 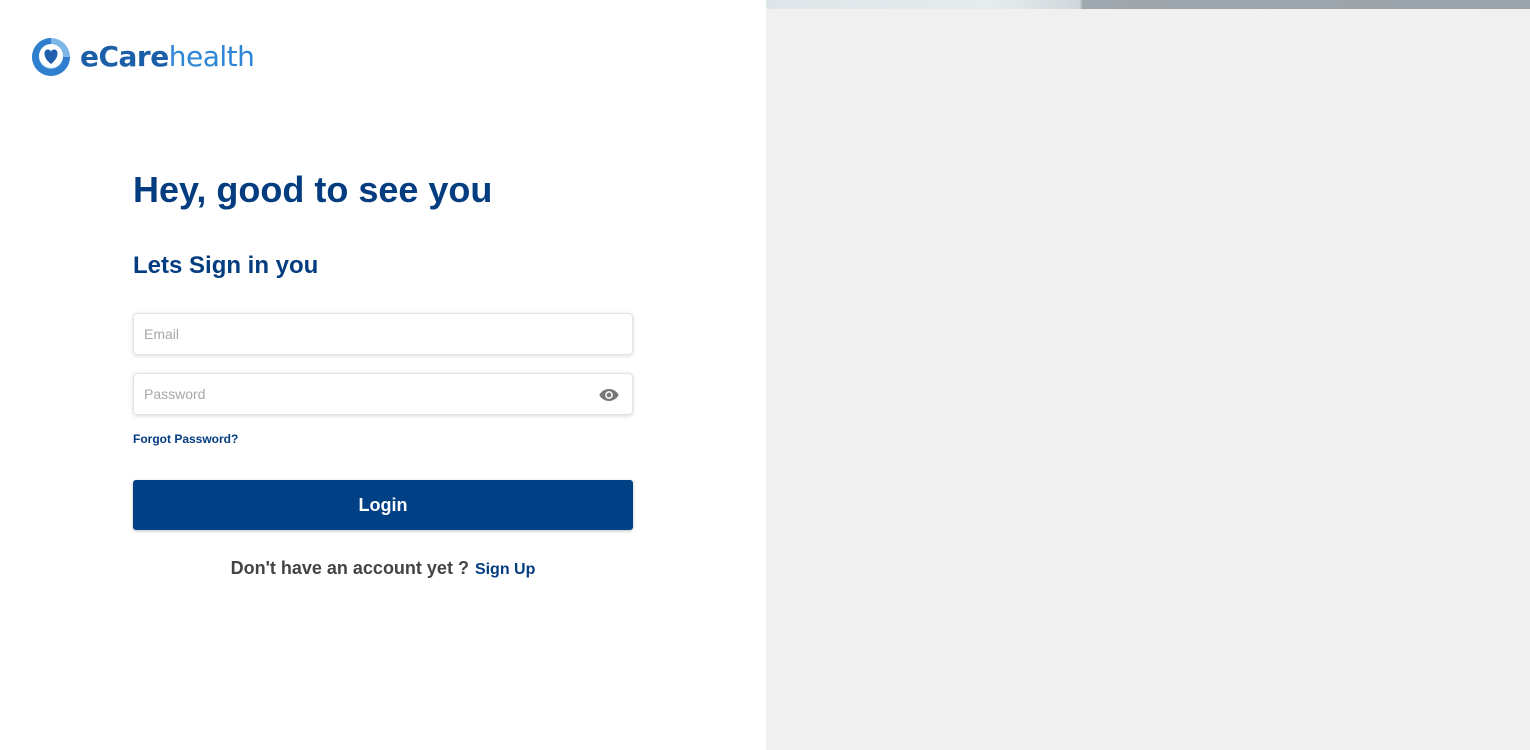 I want to click on email-field, so click(x=383, y=334).